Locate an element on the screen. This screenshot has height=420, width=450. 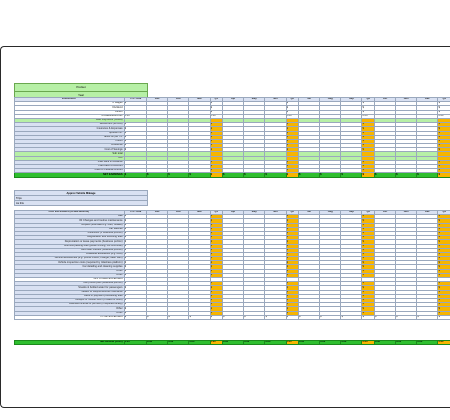
row-label: NET EARNINGS is located at coordinates (69, 175).